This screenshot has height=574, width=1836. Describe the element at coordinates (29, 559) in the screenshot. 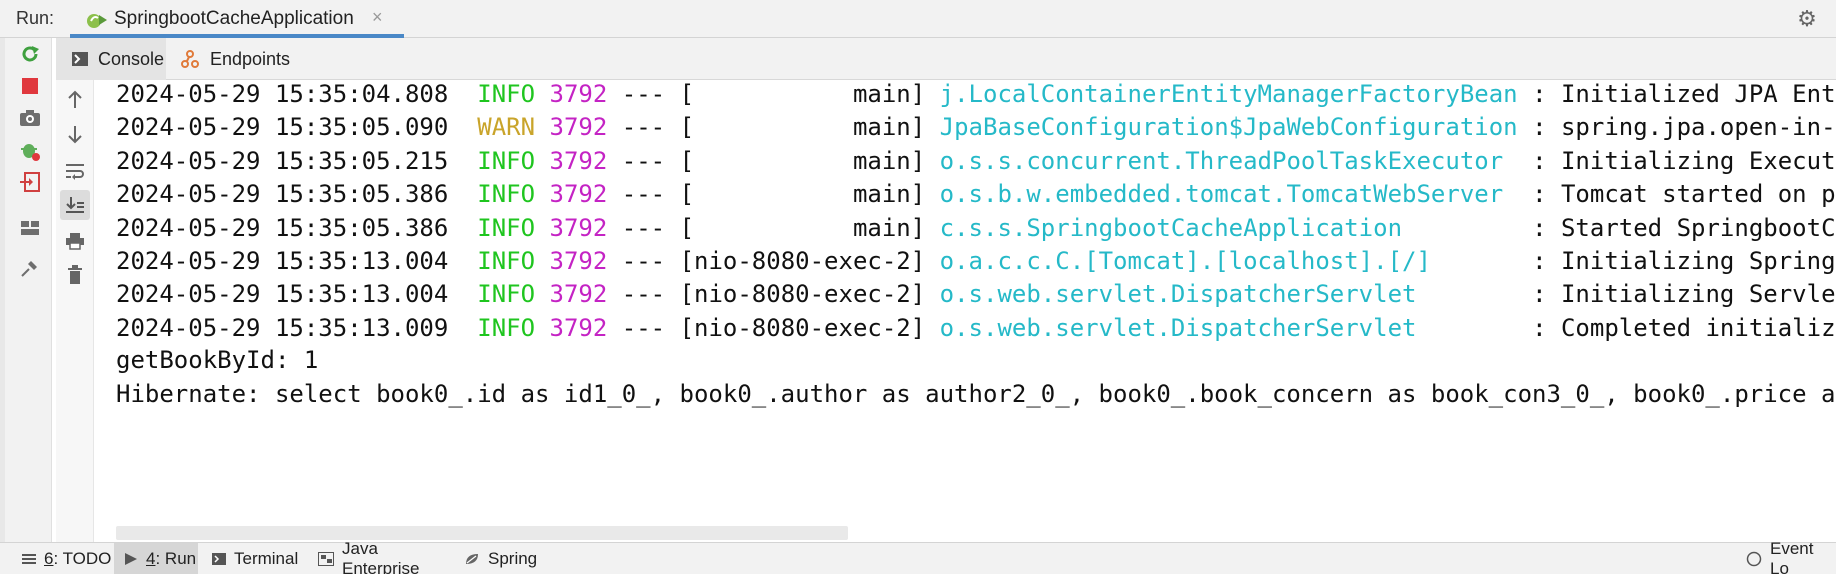

I see `list-icon` at that location.